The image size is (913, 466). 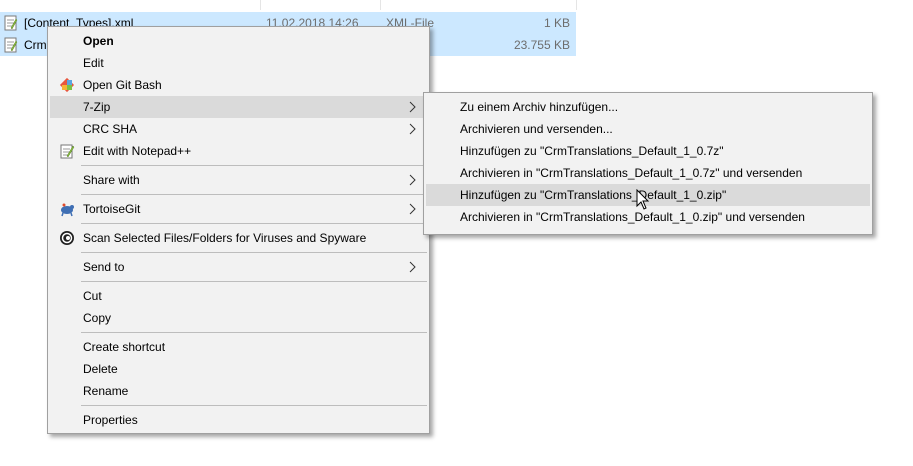 I want to click on menu-item-label: Open, so click(x=98, y=41).